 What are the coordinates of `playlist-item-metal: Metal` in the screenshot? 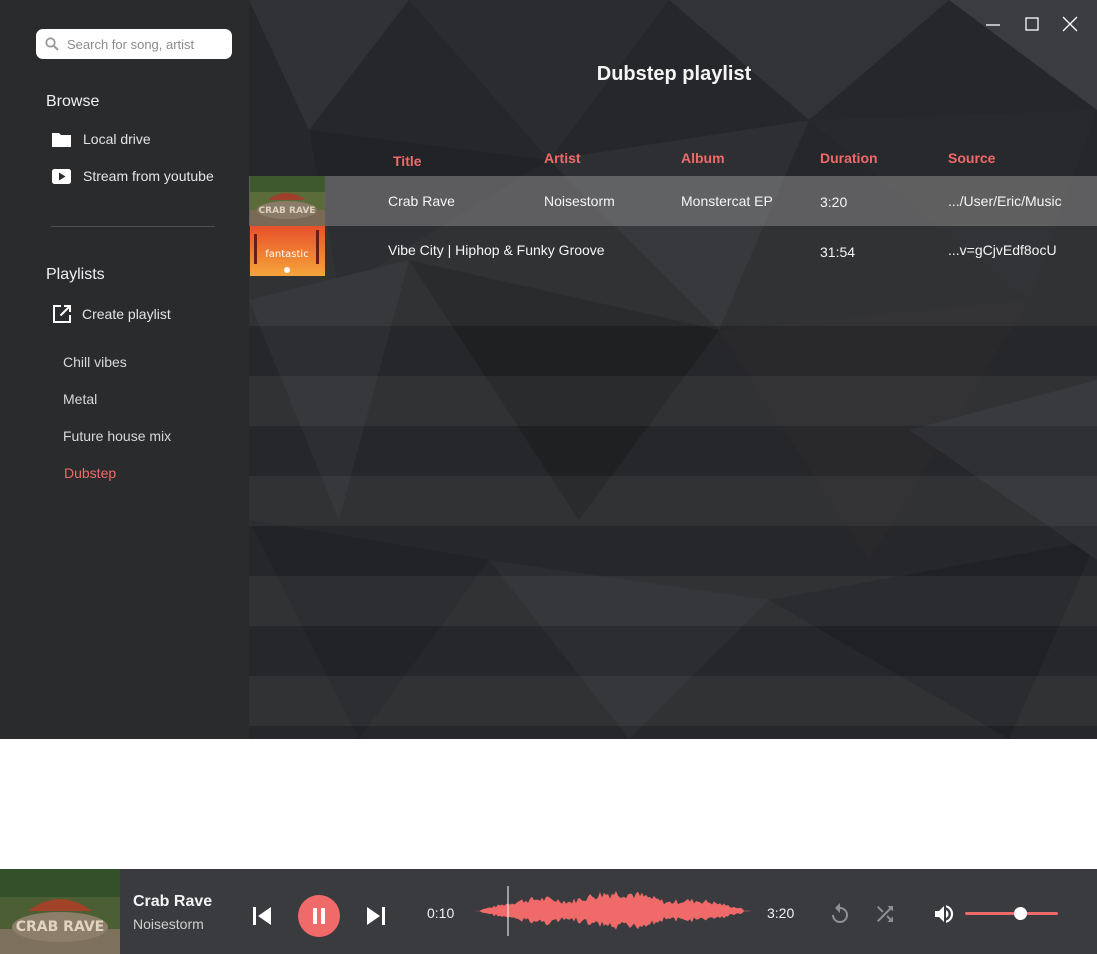 It's located at (80, 399).